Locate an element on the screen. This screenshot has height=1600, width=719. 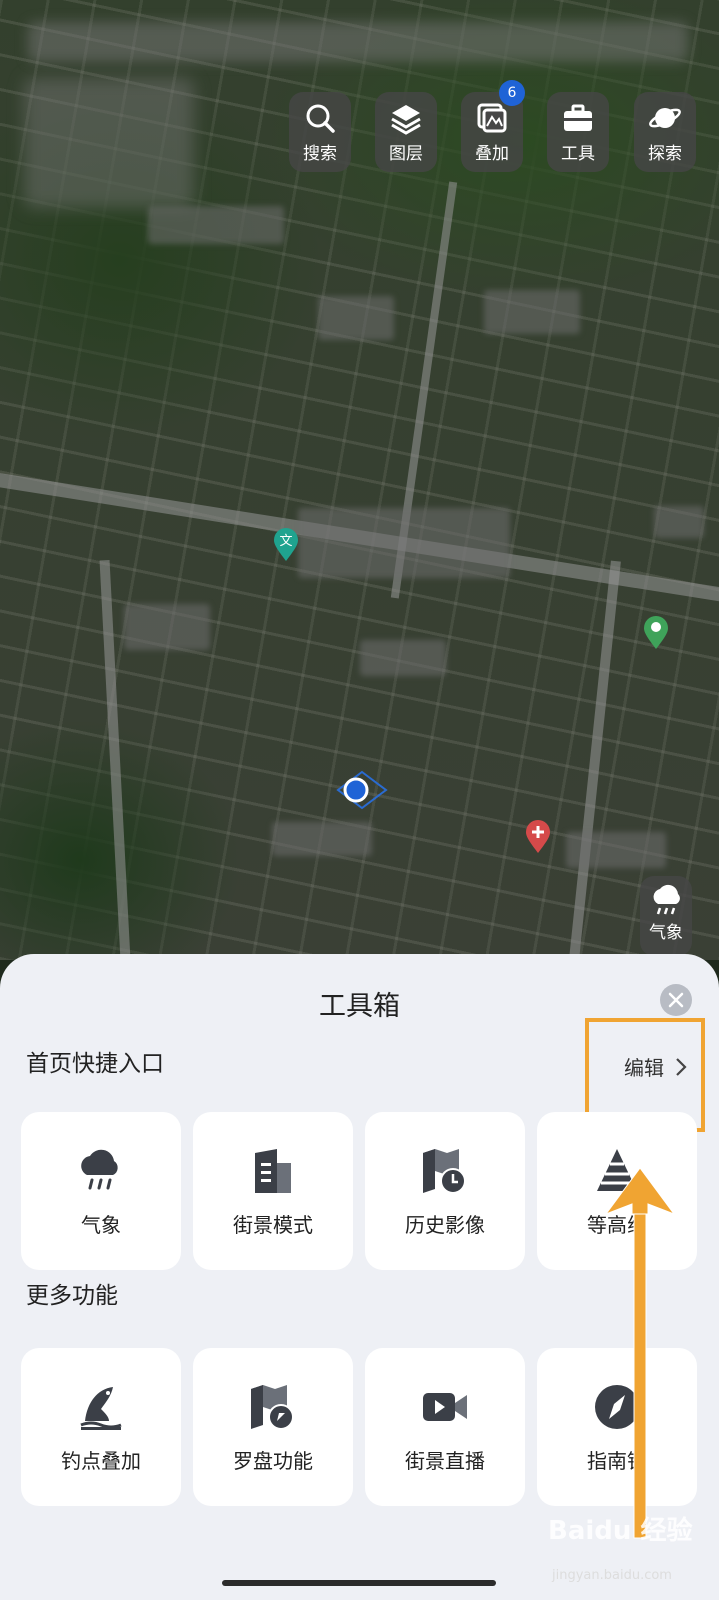
compass-feature-label: 罗盘功能 is located at coordinates (273, 1460).